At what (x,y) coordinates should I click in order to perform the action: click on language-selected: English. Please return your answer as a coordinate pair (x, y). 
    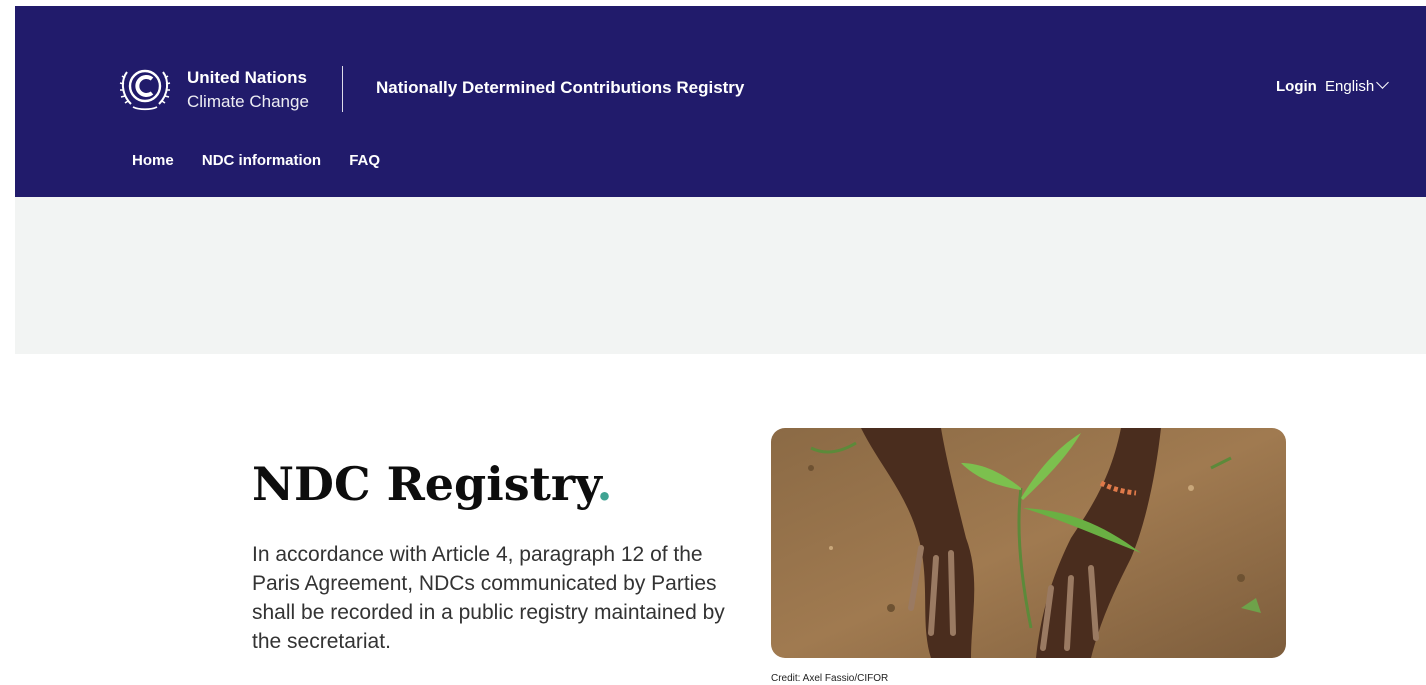
    Looking at the image, I should click on (1350, 86).